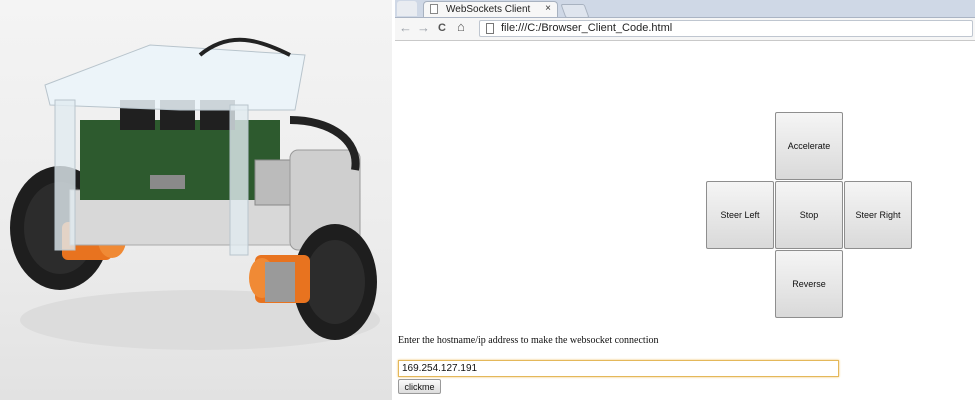 The width and height of the screenshot is (975, 400). Describe the element at coordinates (618, 368) in the screenshot. I see `hostname-input` at that location.